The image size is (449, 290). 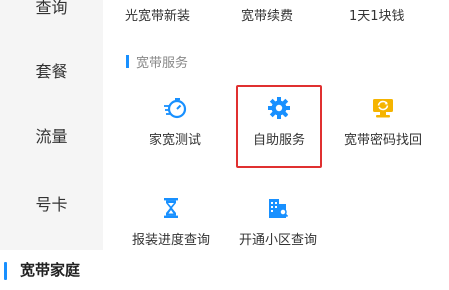 I want to click on sidebar-item-package: 套餐, so click(x=51, y=70).